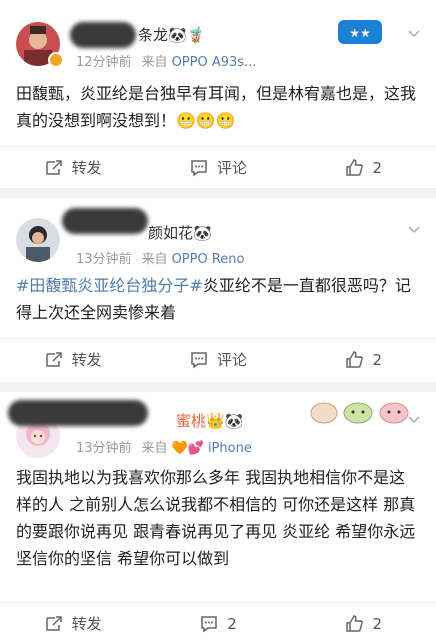 Image resolution: width=436 pixels, height=640 pixels. Describe the element at coordinates (216, 107) in the screenshot. I see `post-body: 田馥甄，炎亚纶是台独早有耳闻，但是林宥嘉也是，这我真的没想到啊没想到！😬😬😬` at that location.